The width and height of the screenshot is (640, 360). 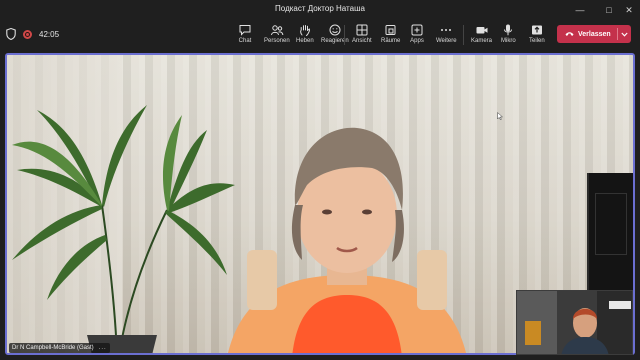 I want to click on rooms-button: Räume, so click(x=390, y=36).